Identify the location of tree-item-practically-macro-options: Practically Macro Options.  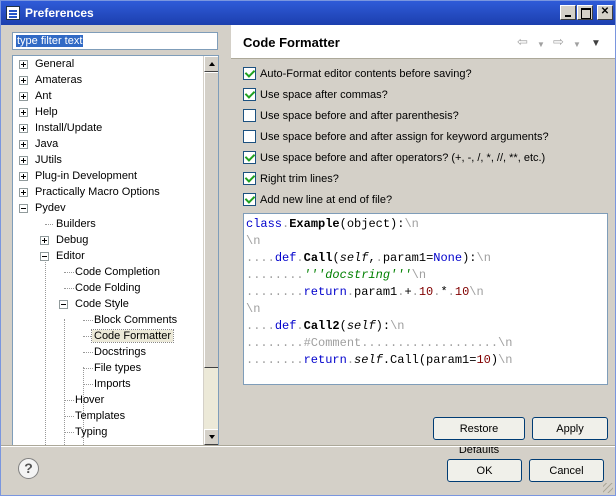
(90, 192).